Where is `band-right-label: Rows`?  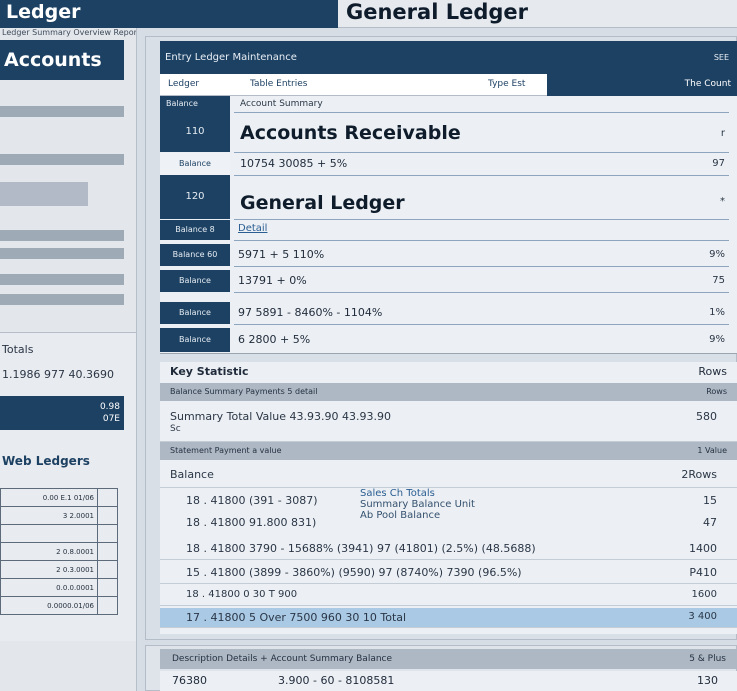 band-right-label: Rows is located at coordinates (716, 391).